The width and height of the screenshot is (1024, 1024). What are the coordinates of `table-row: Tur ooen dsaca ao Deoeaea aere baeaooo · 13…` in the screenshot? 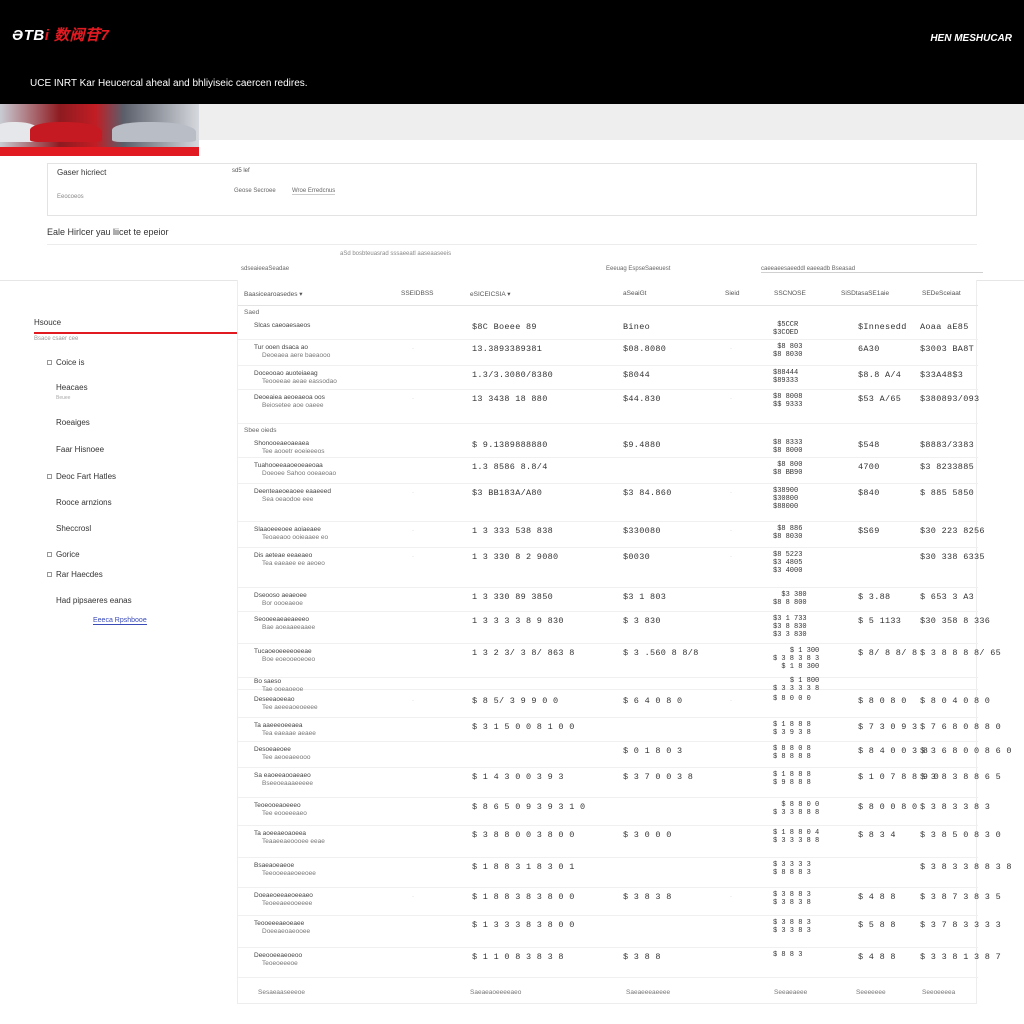 It's located at (608, 354).